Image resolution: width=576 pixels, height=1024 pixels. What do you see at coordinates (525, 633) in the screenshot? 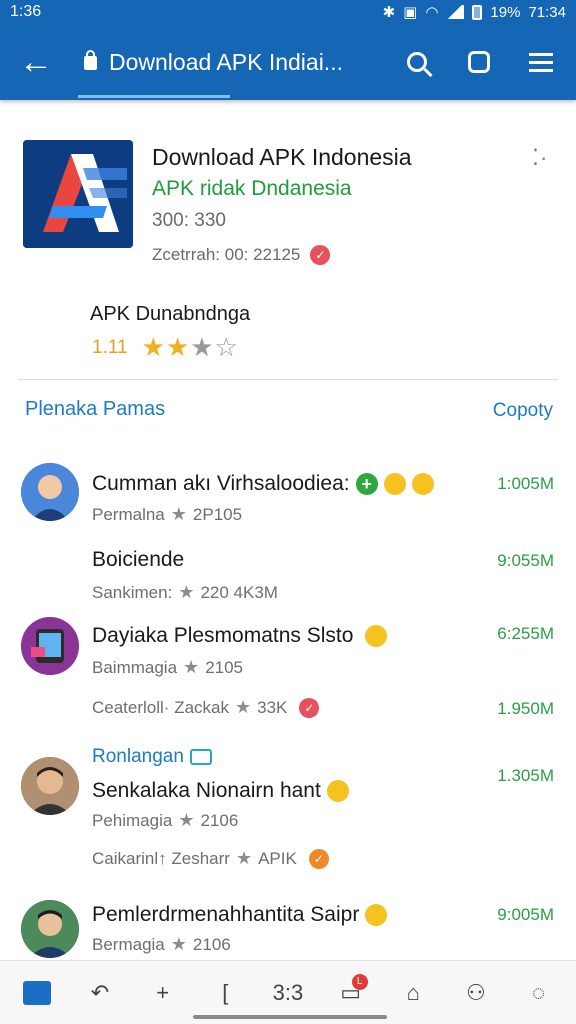
I see `item-size: 6:255M` at bounding box center [525, 633].